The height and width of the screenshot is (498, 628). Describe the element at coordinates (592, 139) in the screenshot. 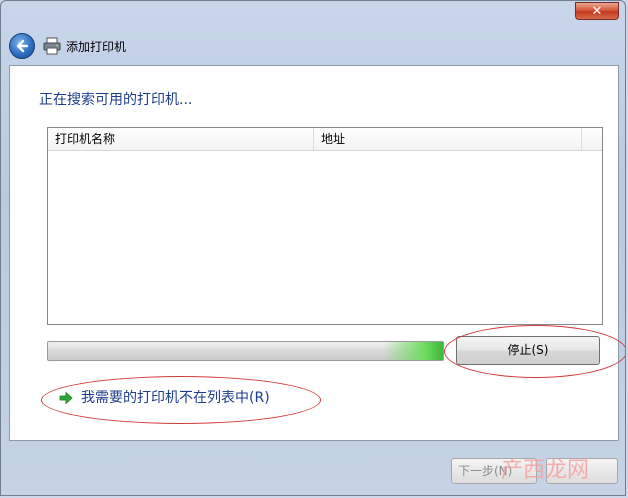

I see `column-header-extra` at that location.